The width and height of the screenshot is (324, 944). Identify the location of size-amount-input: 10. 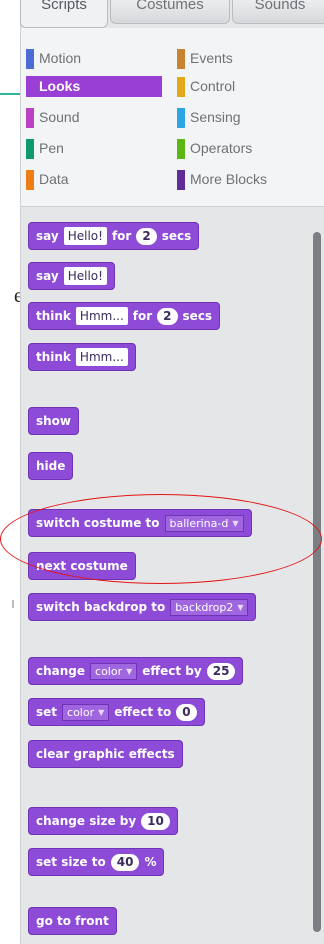
(155, 821).